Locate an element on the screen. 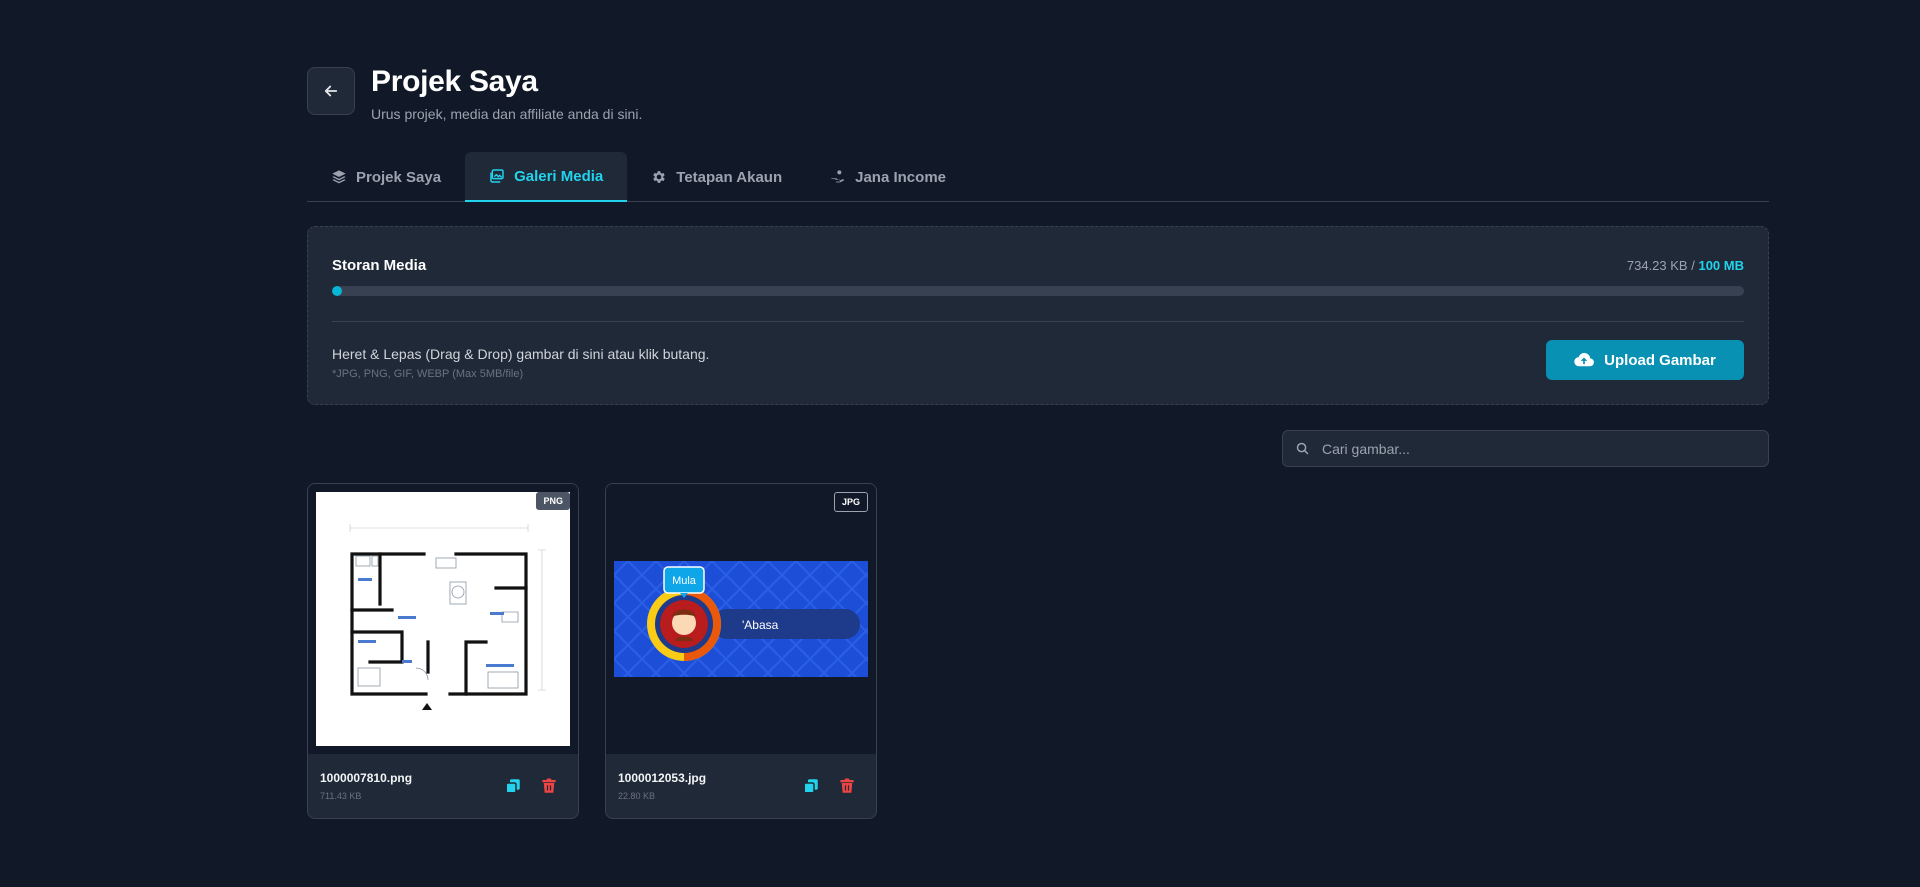 The image size is (1920, 887). arrow-left-icon is located at coordinates (331, 91).